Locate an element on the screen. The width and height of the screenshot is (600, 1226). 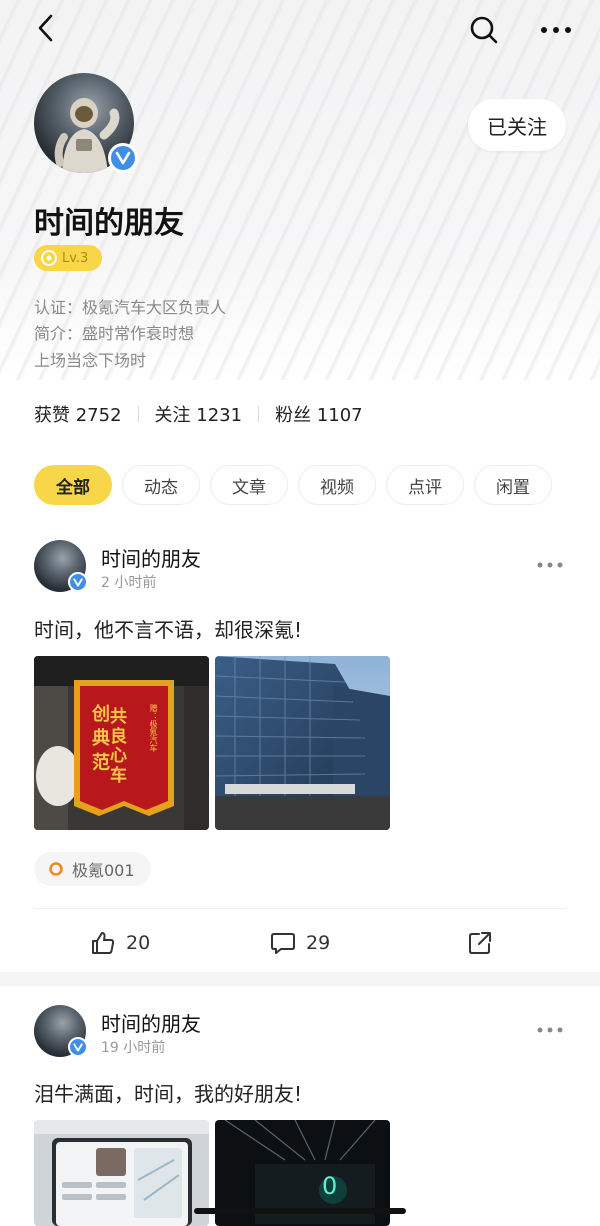
tab-articles: 文章 is located at coordinates (249, 485).